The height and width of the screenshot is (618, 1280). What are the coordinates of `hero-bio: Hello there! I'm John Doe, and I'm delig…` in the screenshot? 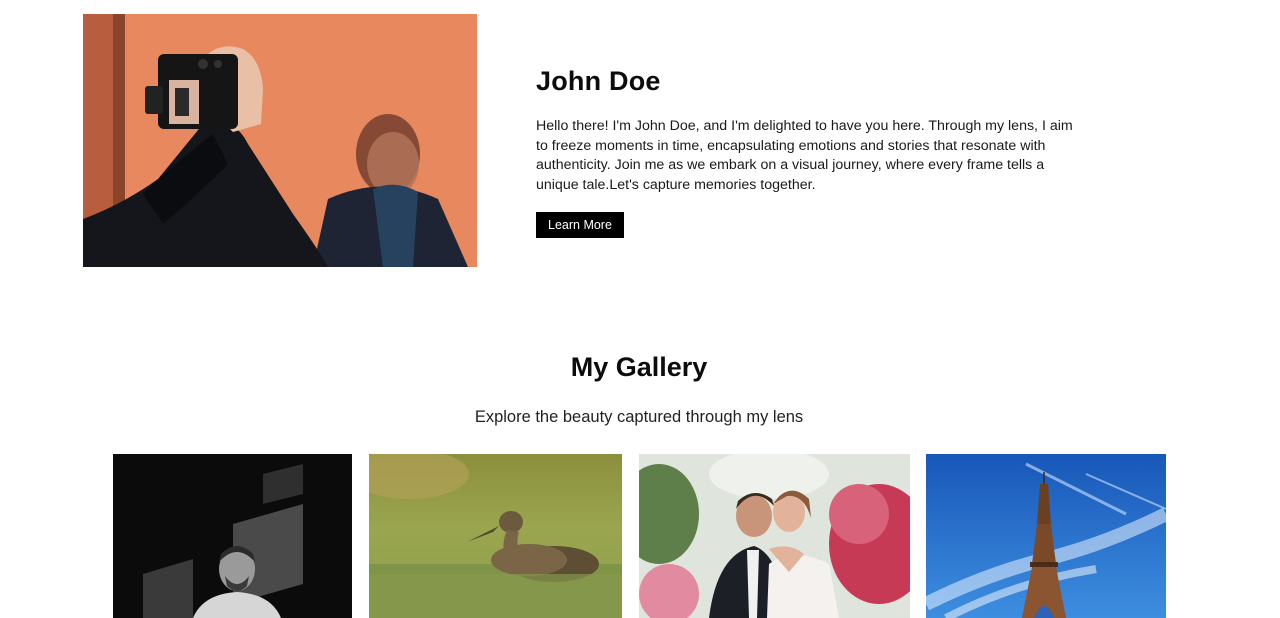 It's located at (804, 155).